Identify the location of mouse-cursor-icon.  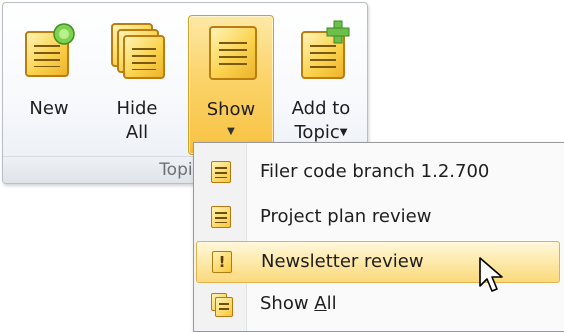
(491, 274).